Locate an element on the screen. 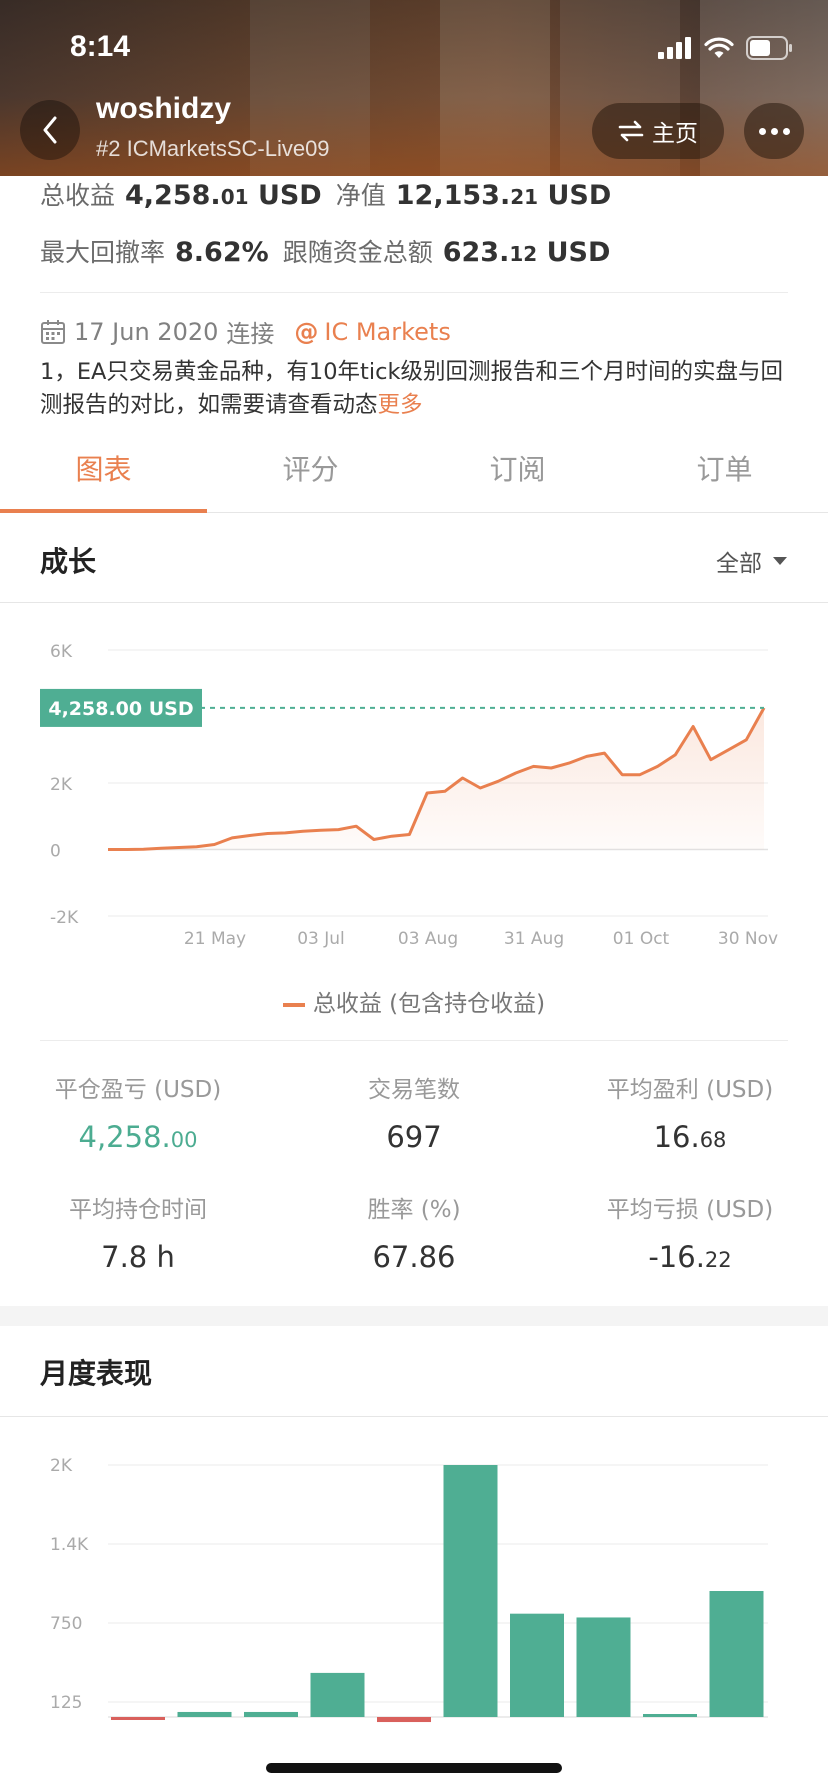 Image resolution: width=828 pixels, height=1792 pixels. metric-avg-loss: 平均亏损 (USD) -16.22 is located at coordinates (690, 1235).